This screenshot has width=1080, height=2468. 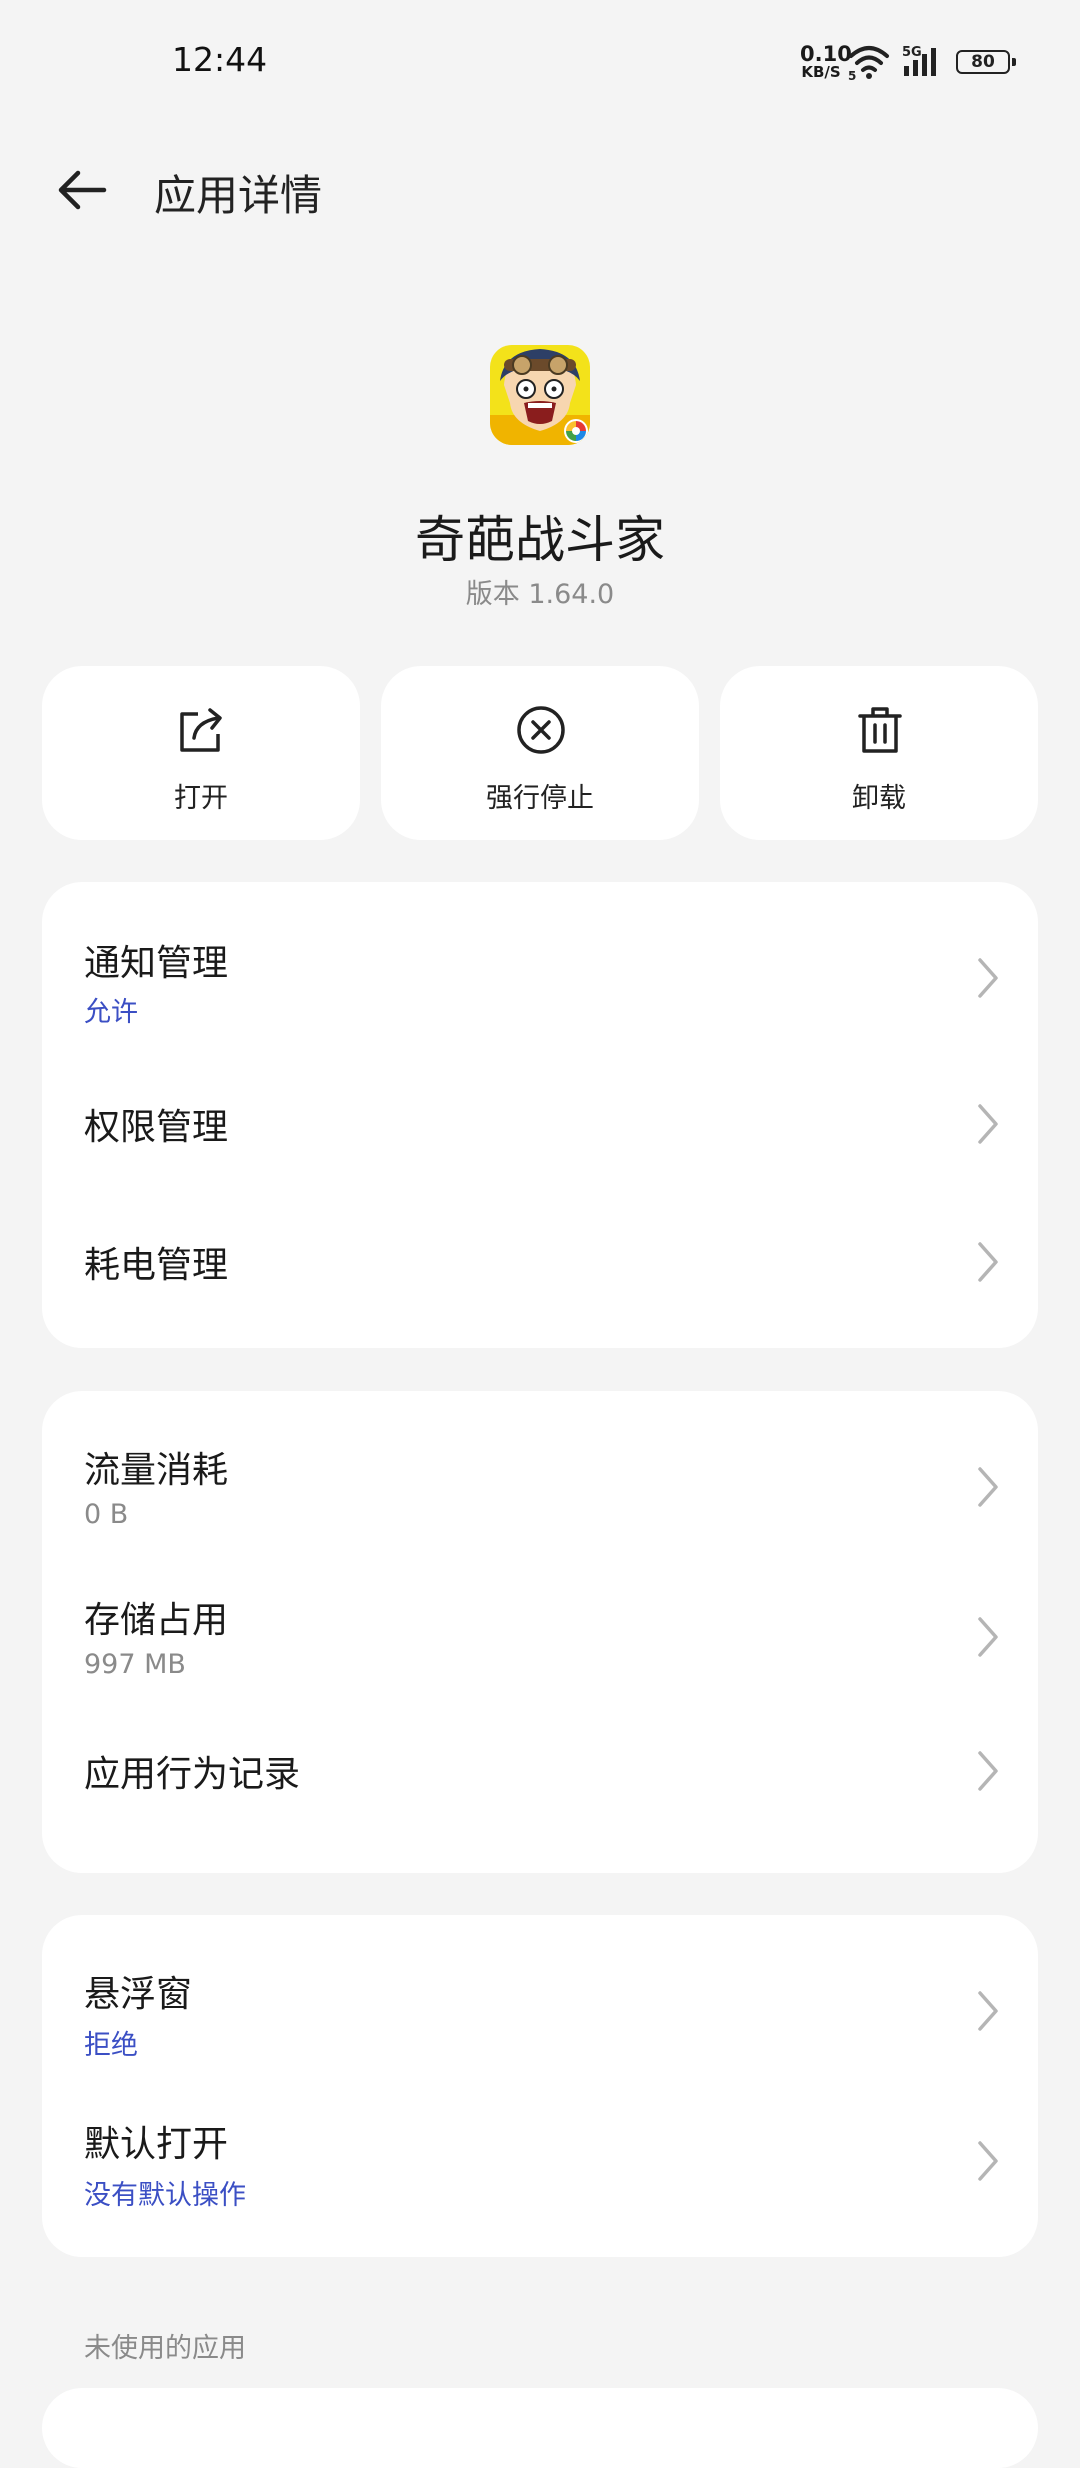 What do you see at coordinates (540, 1475) in the screenshot?
I see `data-usage-item: 流量消耗 0 B` at bounding box center [540, 1475].